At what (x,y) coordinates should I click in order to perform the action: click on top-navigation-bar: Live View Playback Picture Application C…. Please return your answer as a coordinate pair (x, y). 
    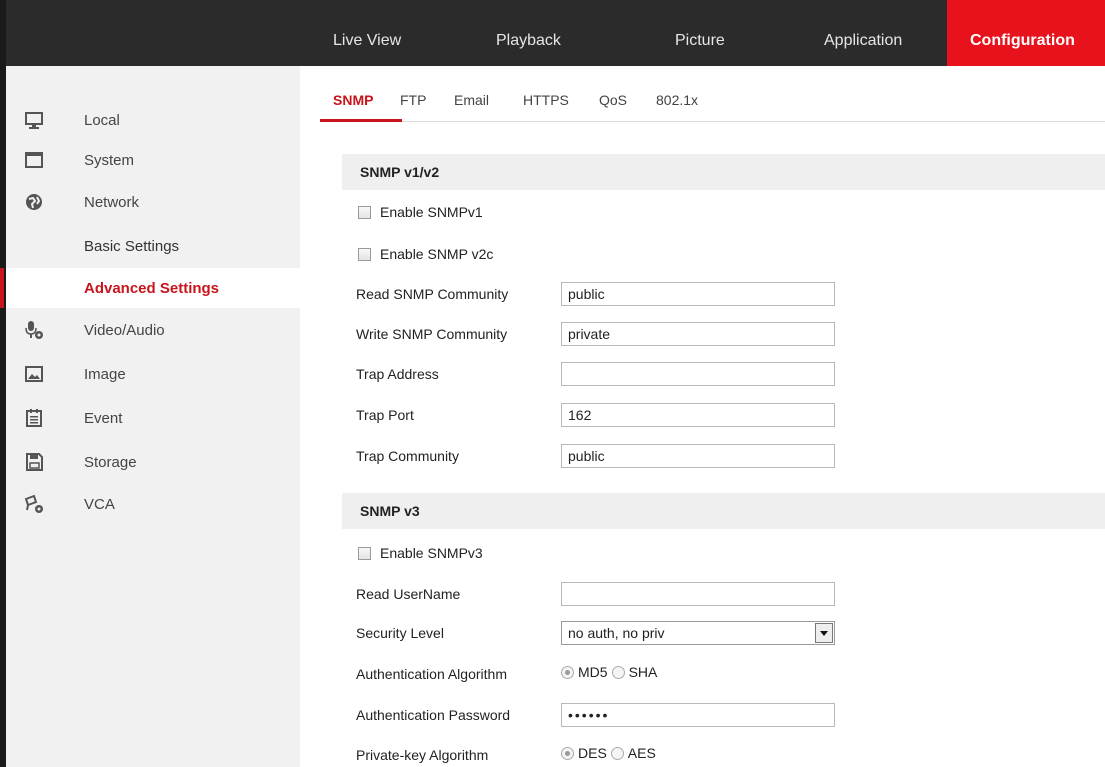
    Looking at the image, I should click on (552, 33).